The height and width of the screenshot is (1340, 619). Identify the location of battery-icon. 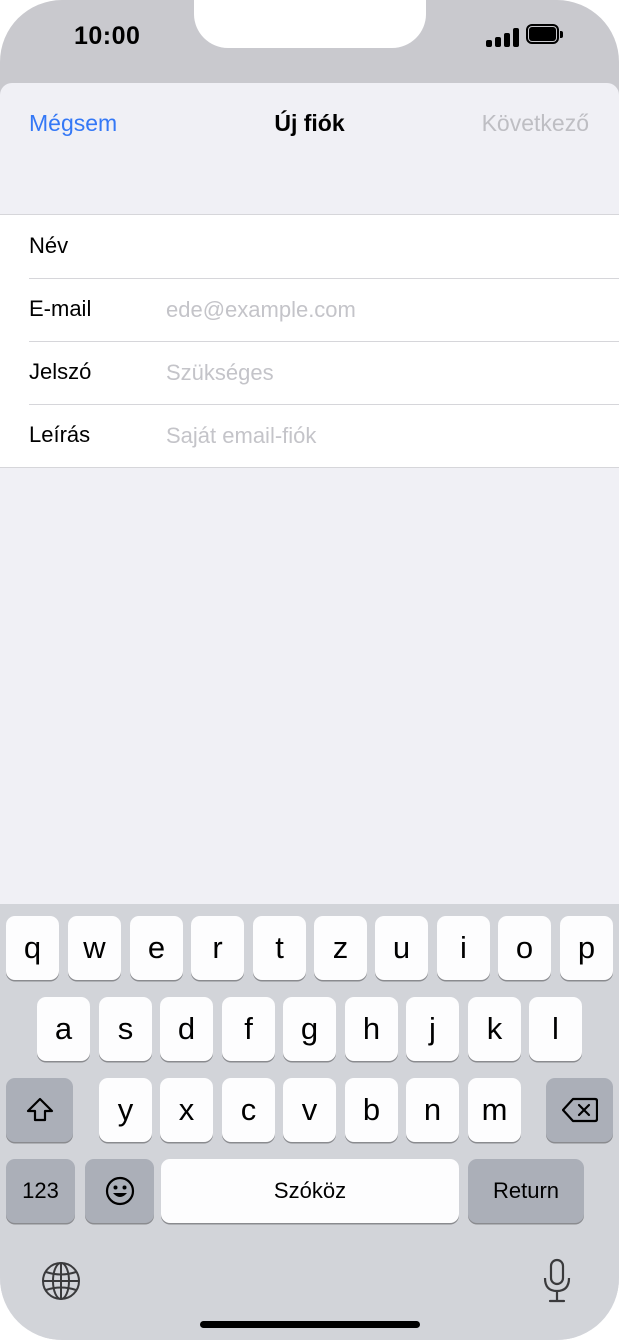
(545, 35).